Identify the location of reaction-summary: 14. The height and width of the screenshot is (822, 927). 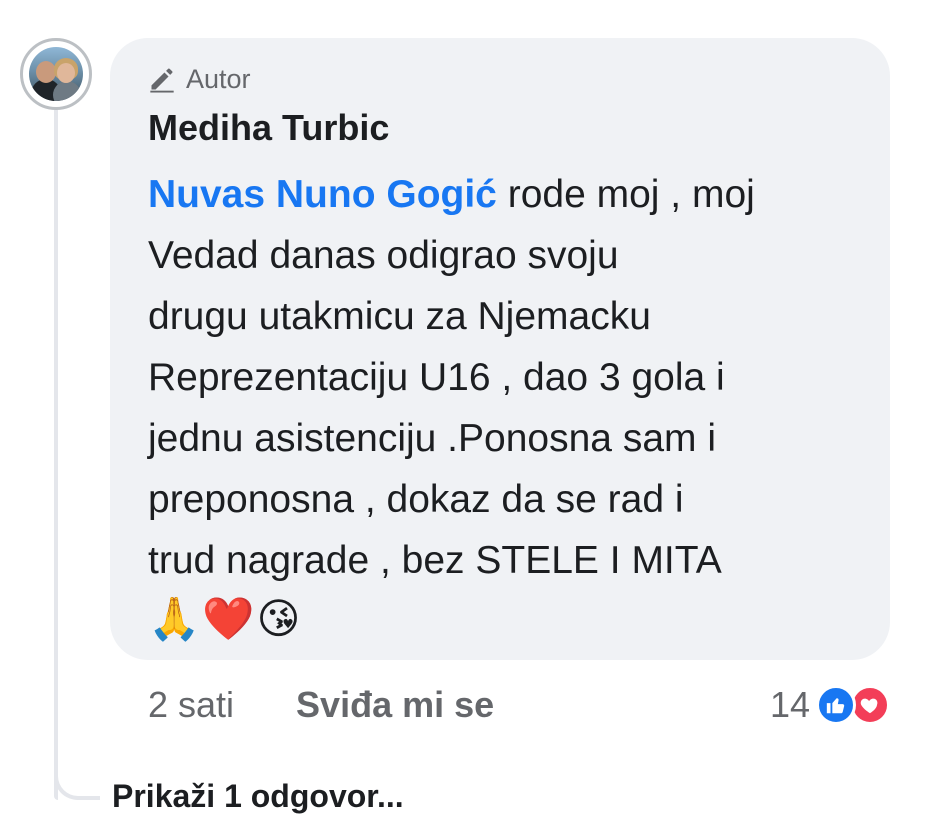
(830, 705).